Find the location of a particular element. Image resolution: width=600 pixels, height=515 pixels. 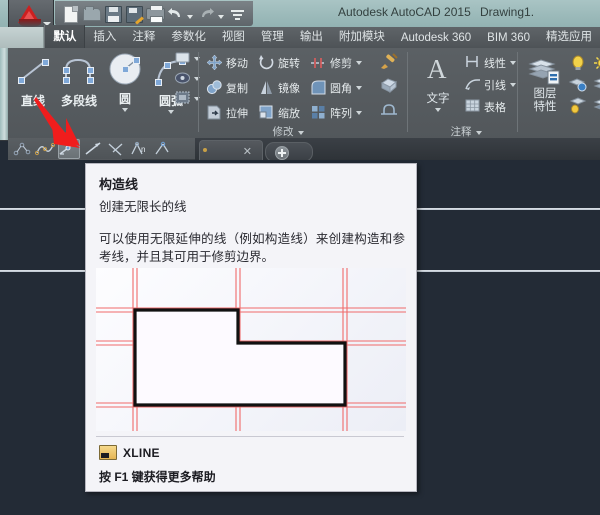

tab-annotate: 注释 is located at coordinates (143, 36).